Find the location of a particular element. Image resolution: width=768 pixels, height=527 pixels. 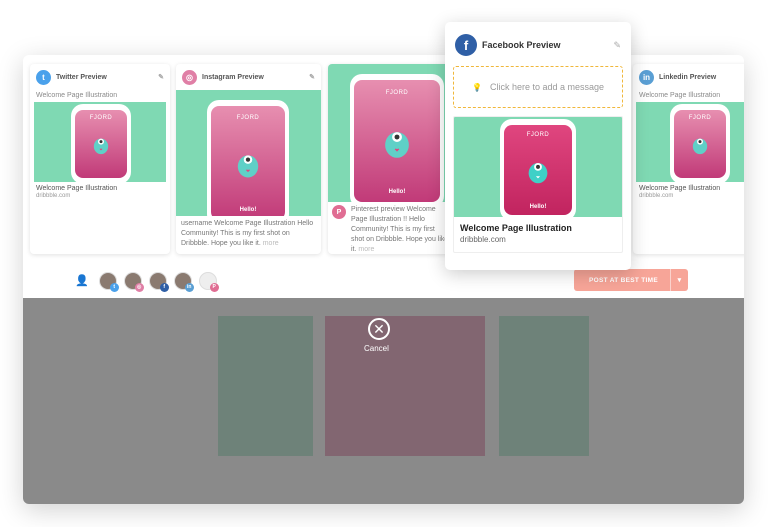

avatar: t is located at coordinates (108, 281).